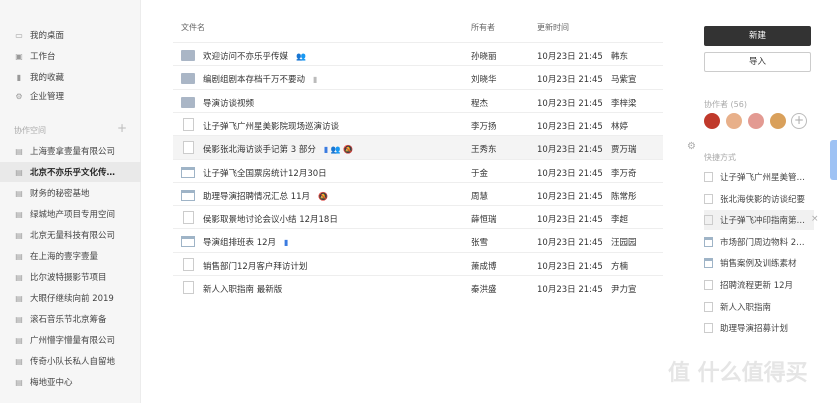 Image resolution: width=837 pixels, height=403 pixels. What do you see at coordinates (757, 36) in the screenshot?
I see `new-button: 新建` at bounding box center [757, 36].